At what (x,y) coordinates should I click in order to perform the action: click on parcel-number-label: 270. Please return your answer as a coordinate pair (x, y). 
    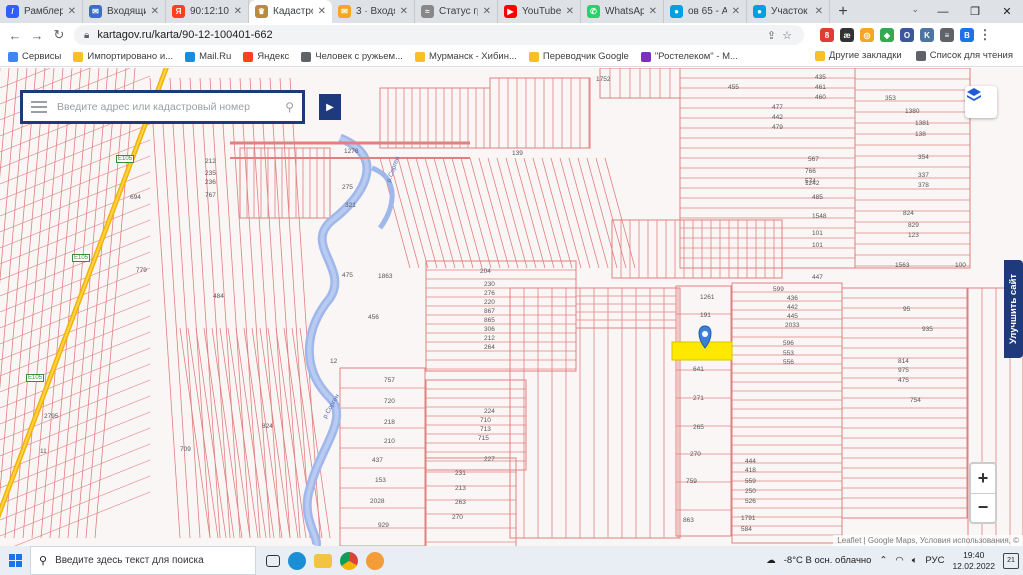
    Looking at the image, I should click on (695, 454).